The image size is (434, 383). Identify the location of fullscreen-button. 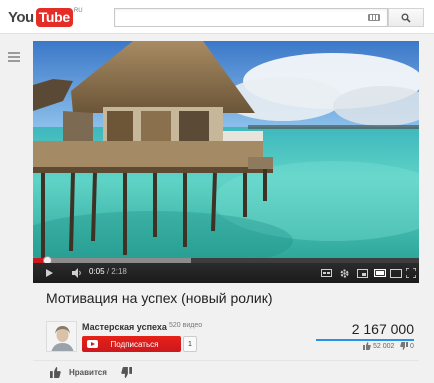
(411, 273).